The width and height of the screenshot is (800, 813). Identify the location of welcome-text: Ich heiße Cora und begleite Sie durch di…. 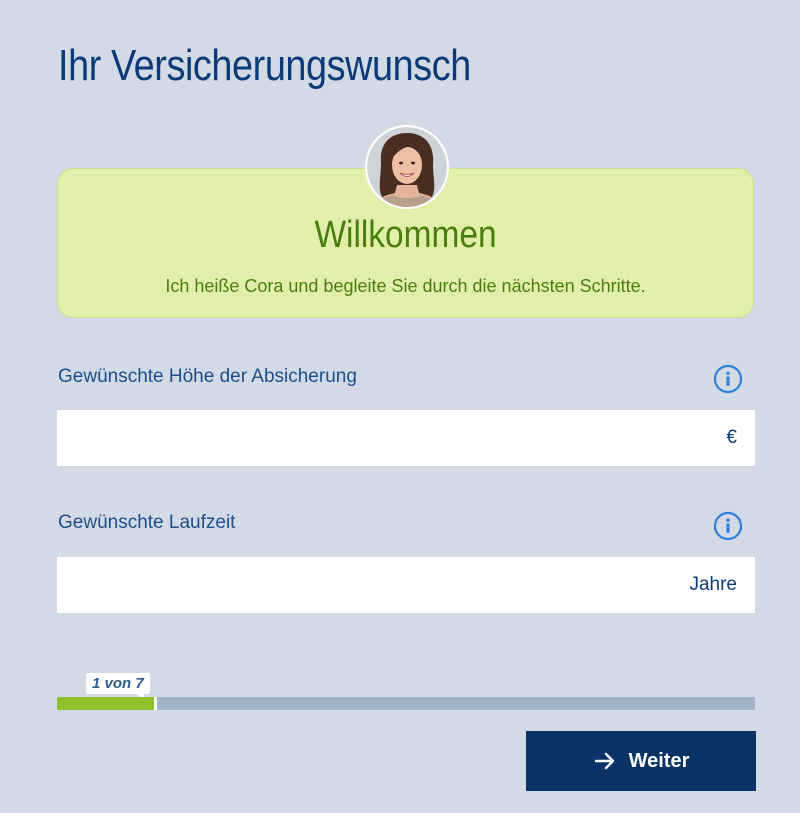
(405, 286).